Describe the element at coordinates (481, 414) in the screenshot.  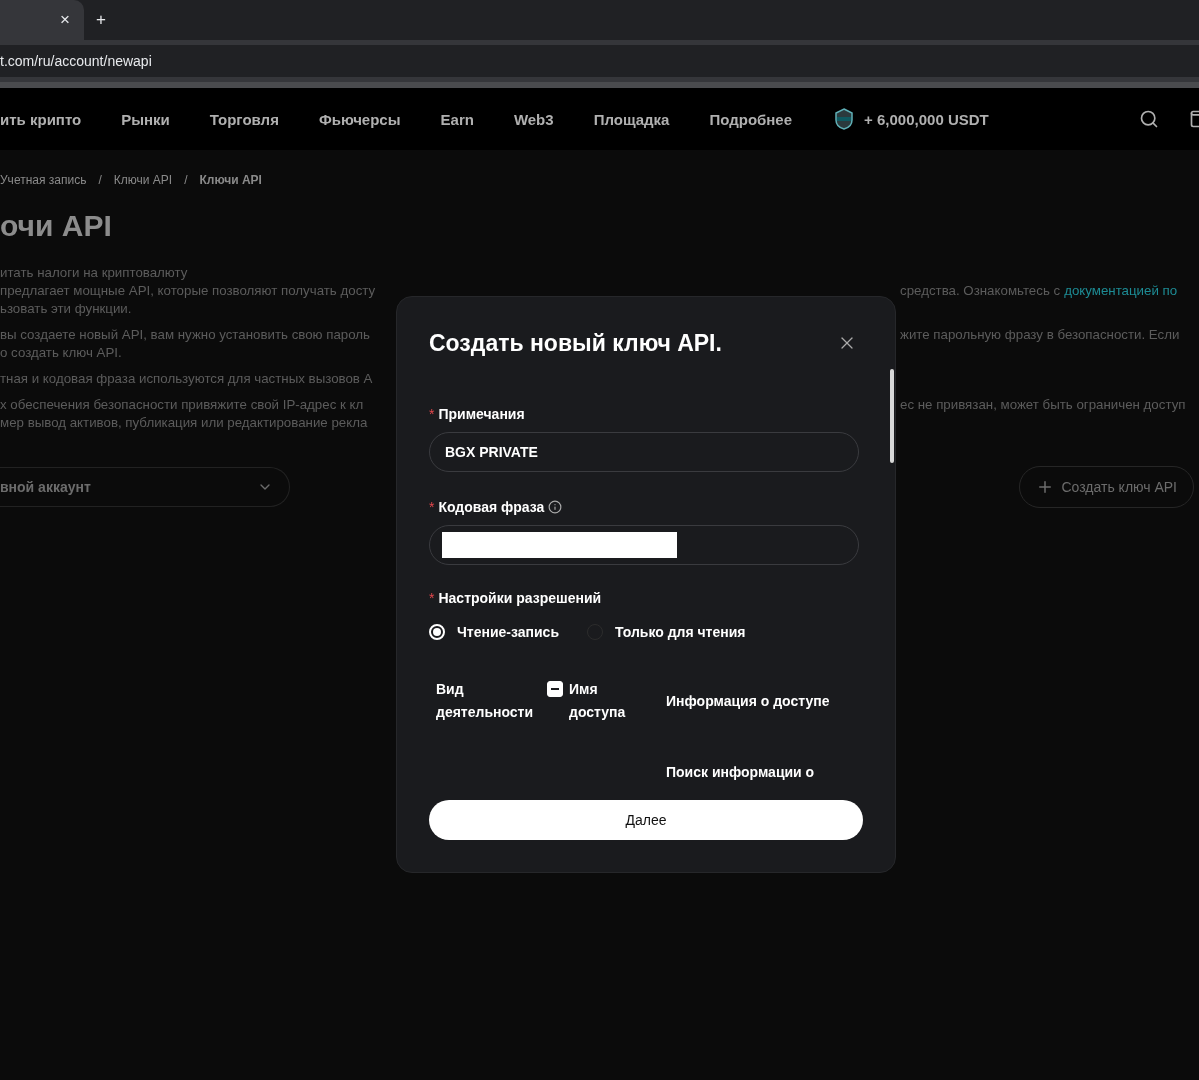
I see `field-label: Примечания` at that location.